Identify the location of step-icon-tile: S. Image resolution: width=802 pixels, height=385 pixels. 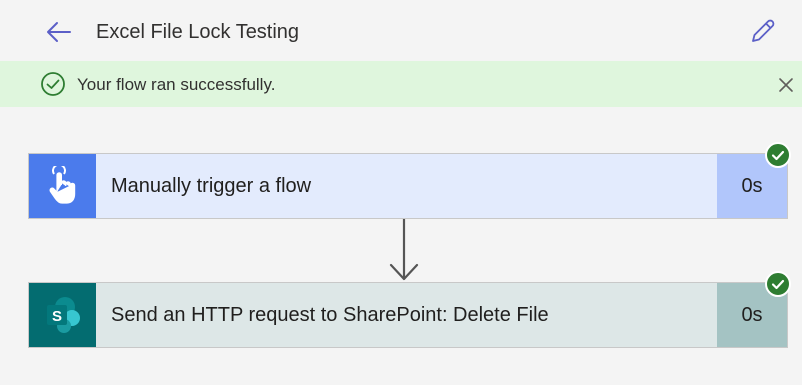
(62, 315).